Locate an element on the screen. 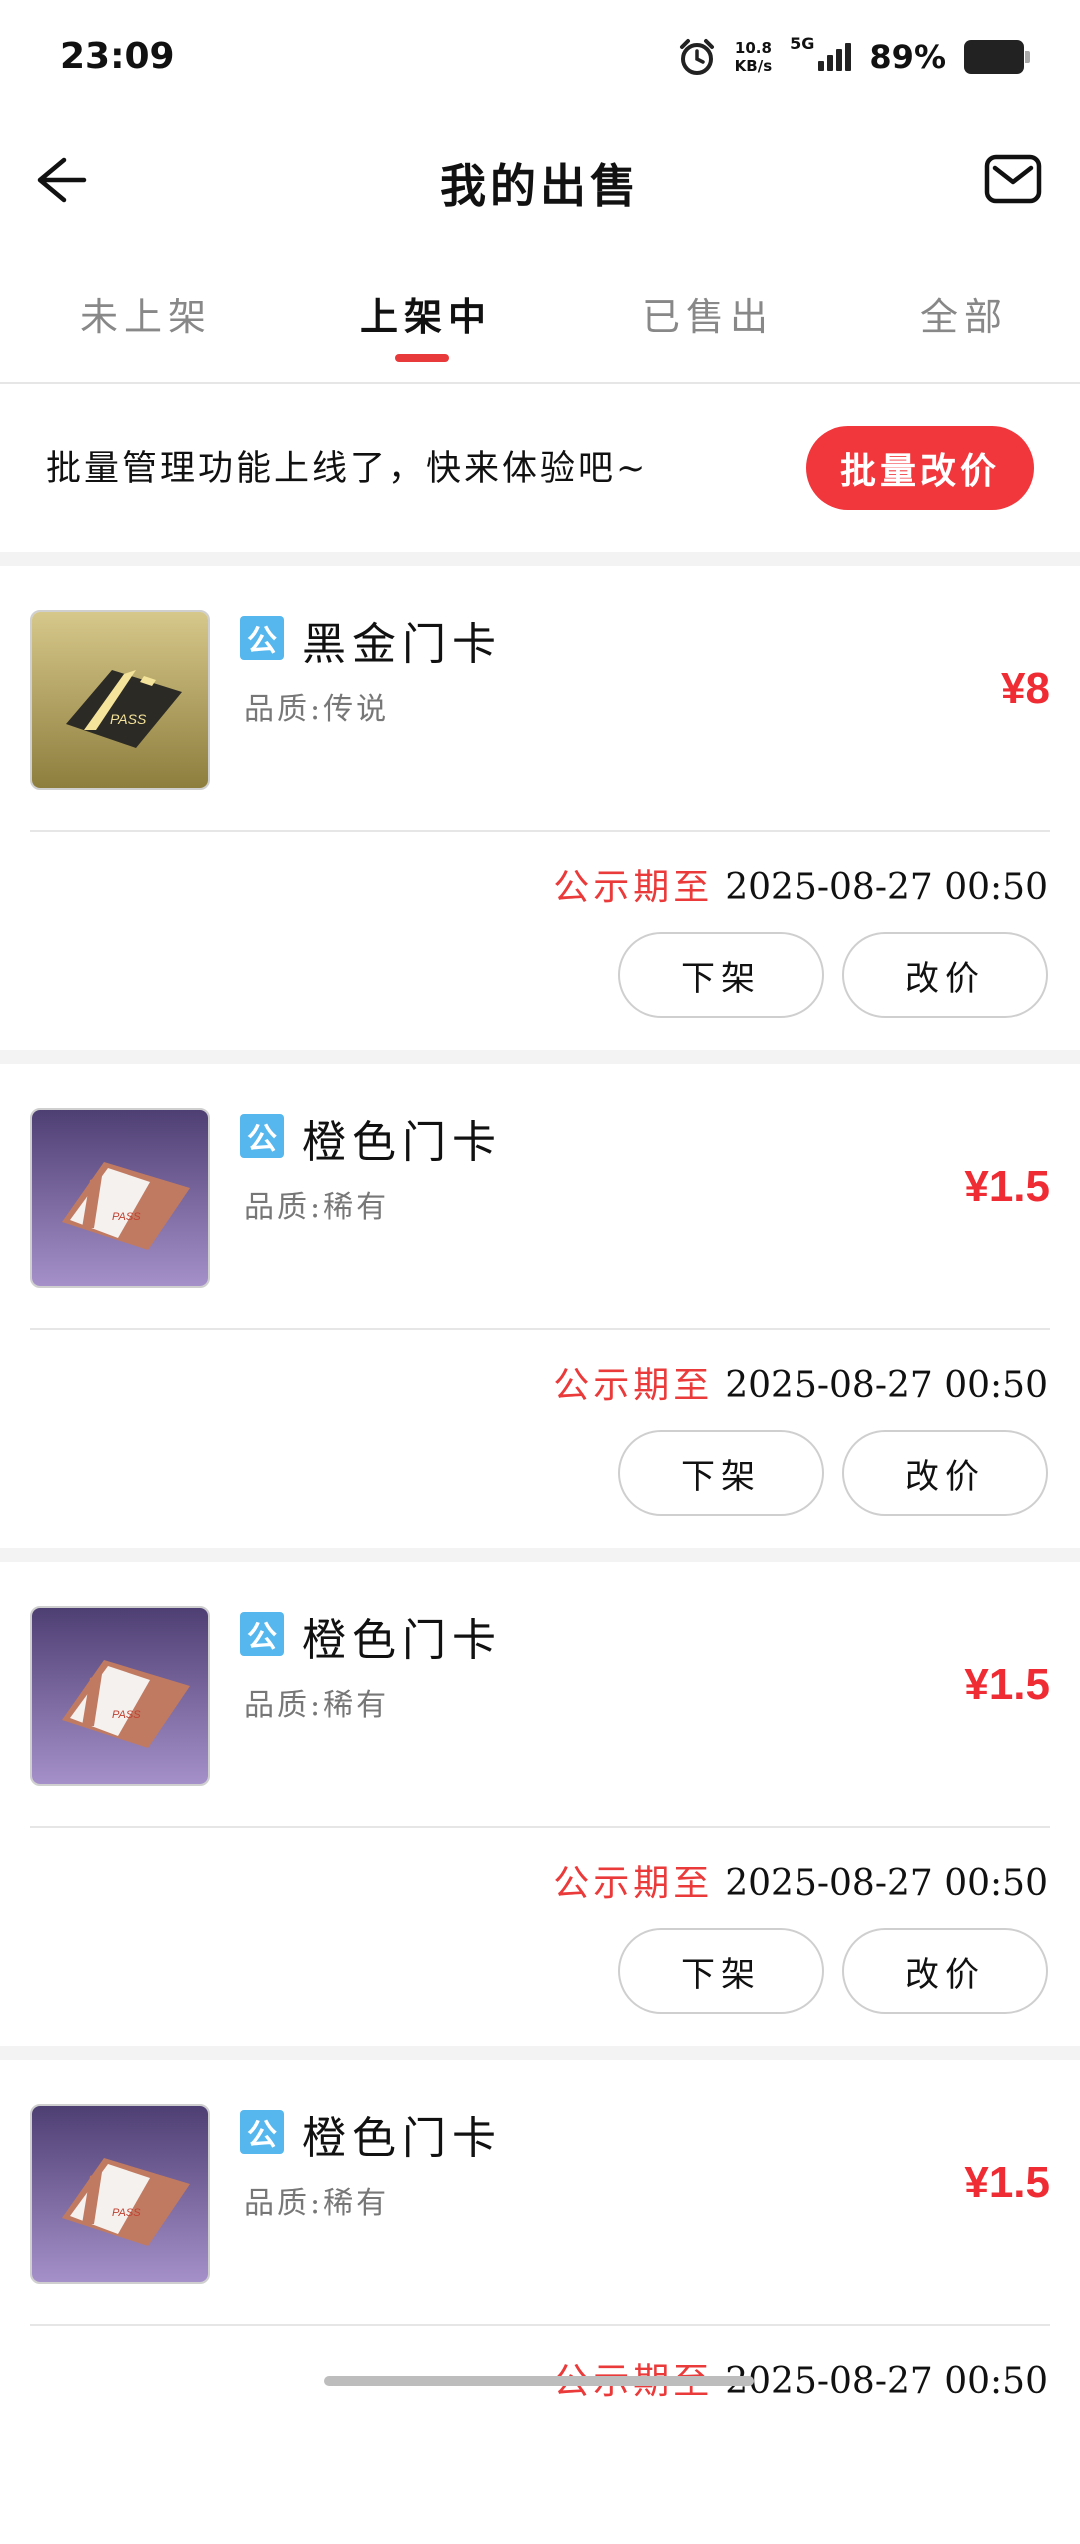 The height and width of the screenshot is (2544, 1080). banner-text: 批量管理功能上线了，快来体验吧~ is located at coordinates (347, 469).